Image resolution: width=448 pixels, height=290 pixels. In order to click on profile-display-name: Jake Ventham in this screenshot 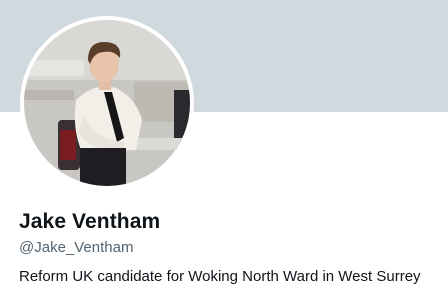, I will do `click(90, 221)`.